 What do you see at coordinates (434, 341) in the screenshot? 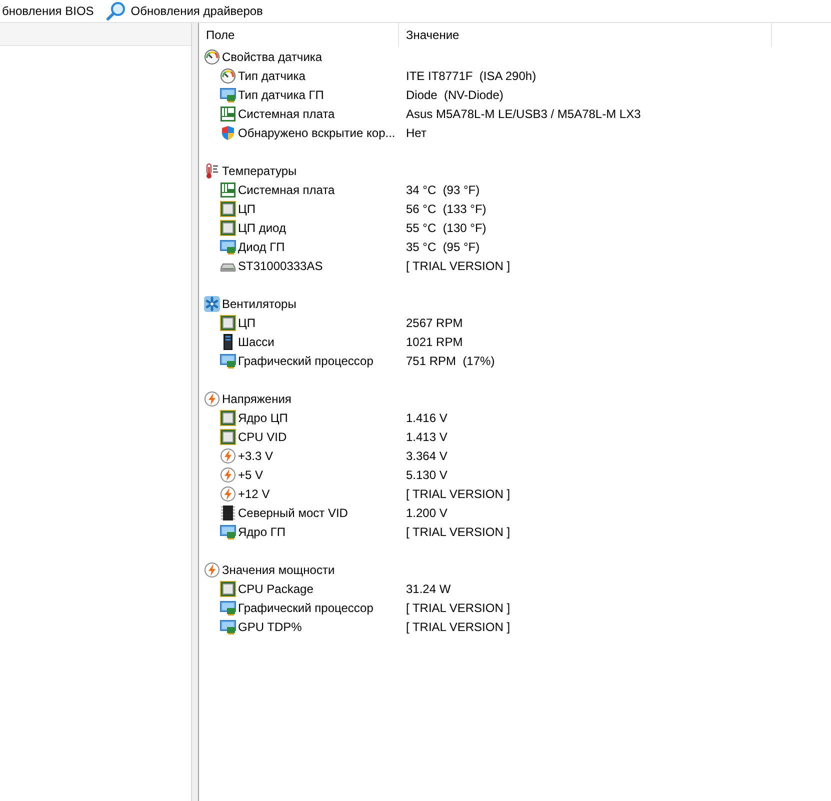
I see `field-value: 1021 RPM` at bounding box center [434, 341].